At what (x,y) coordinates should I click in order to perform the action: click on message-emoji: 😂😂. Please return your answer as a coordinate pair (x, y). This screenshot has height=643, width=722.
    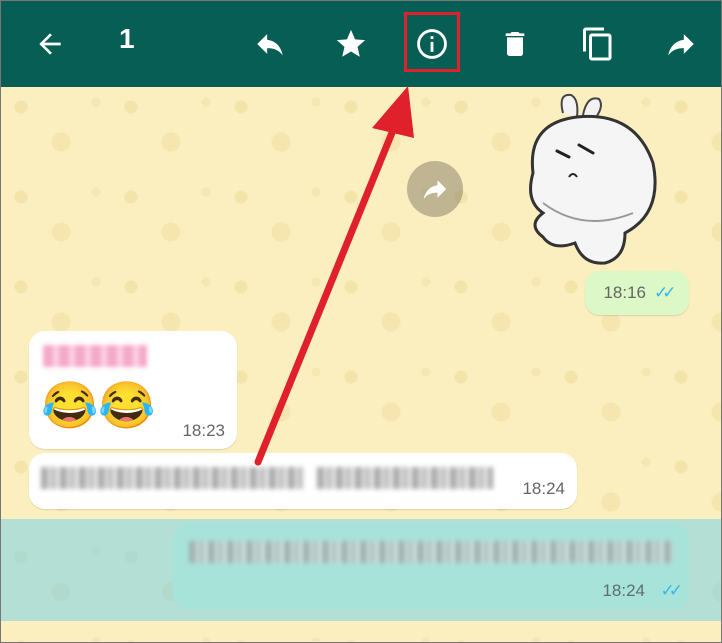
    Looking at the image, I should click on (98, 405).